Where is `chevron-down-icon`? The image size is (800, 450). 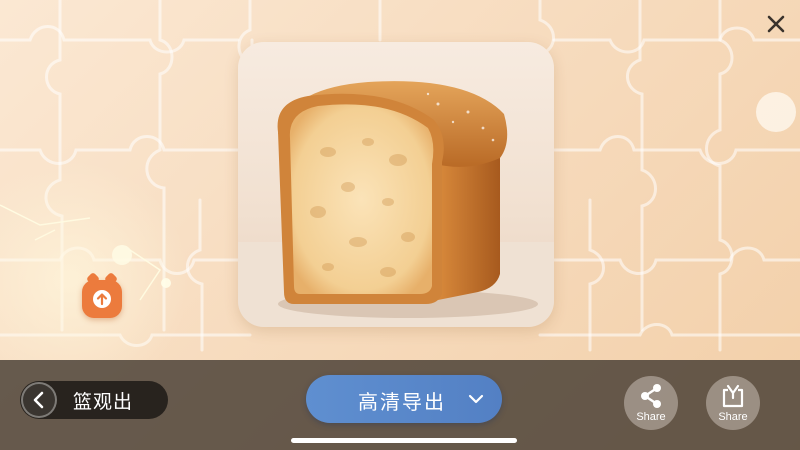
chevron-down-icon is located at coordinates (476, 399).